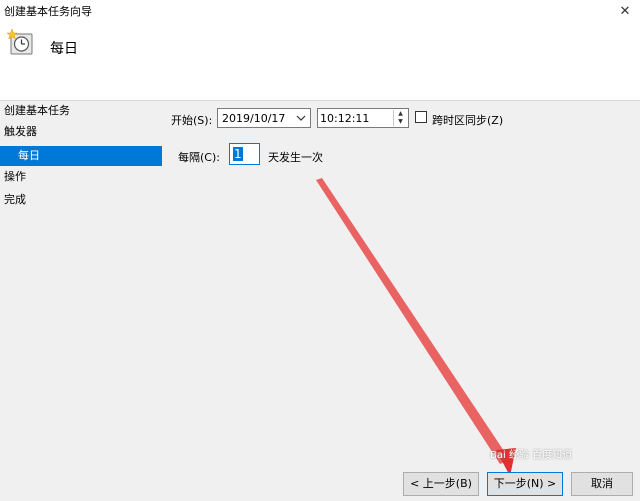  What do you see at coordinates (441, 484) in the screenshot?
I see `back-button: < 上一步(B)` at bounding box center [441, 484].